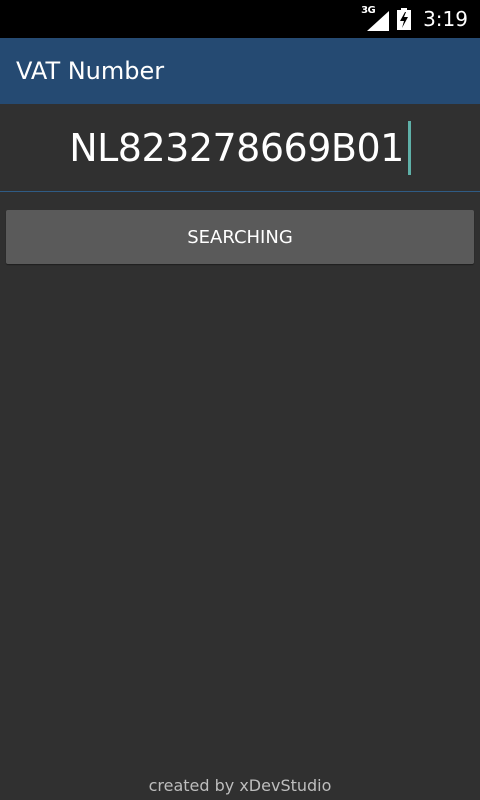 The image size is (480, 800). I want to click on battery-charging-icon, so click(404, 19).